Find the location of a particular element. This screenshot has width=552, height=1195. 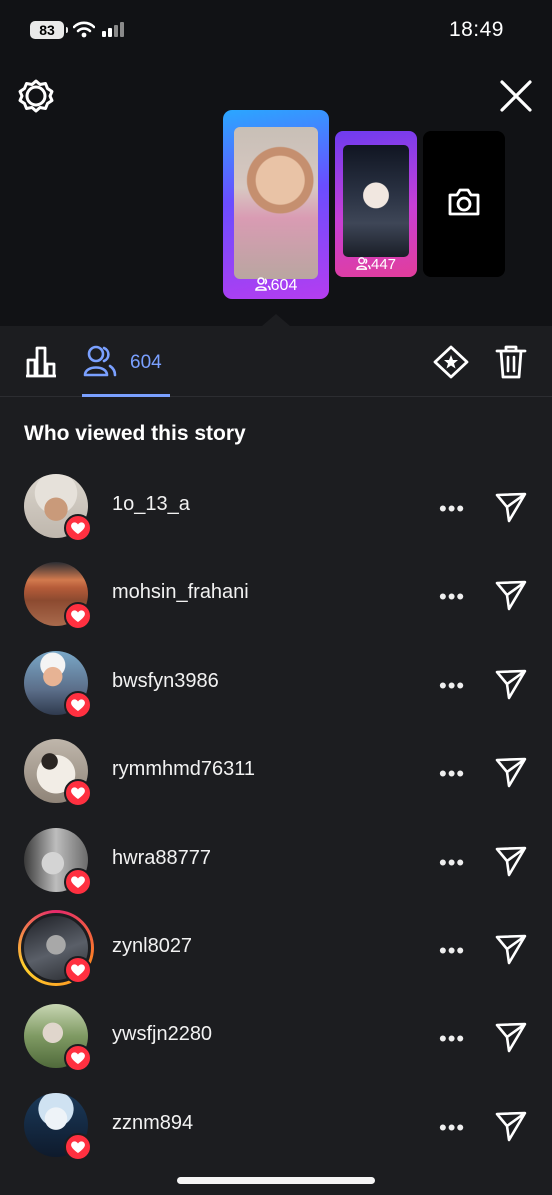

username: zynl8027 is located at coordinates (152, 946).